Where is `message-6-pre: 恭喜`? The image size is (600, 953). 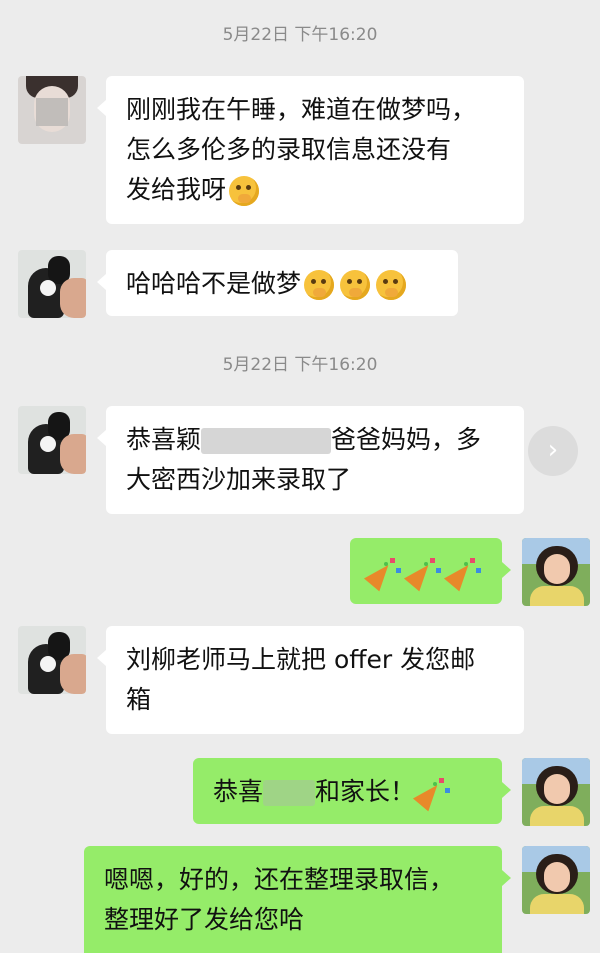
message-6-pre: 恭喜 is located at coordinates (238, 791).